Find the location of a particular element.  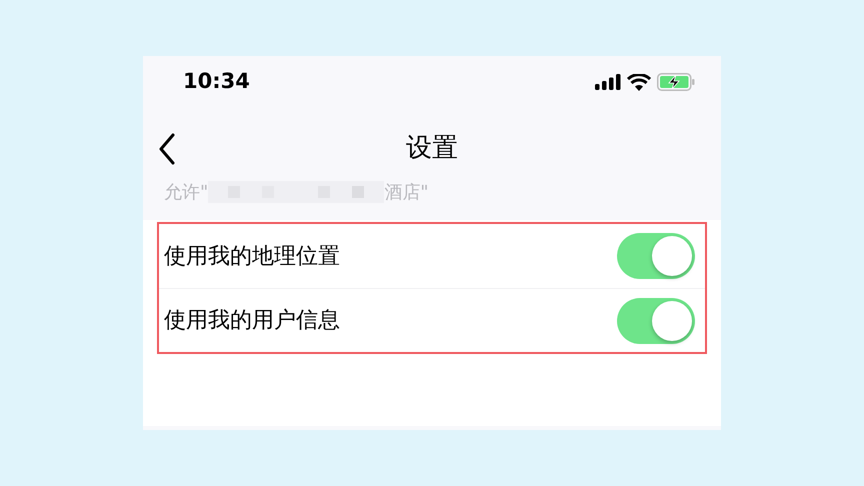

back-chevron-icon is located at coordinates (167, 149).